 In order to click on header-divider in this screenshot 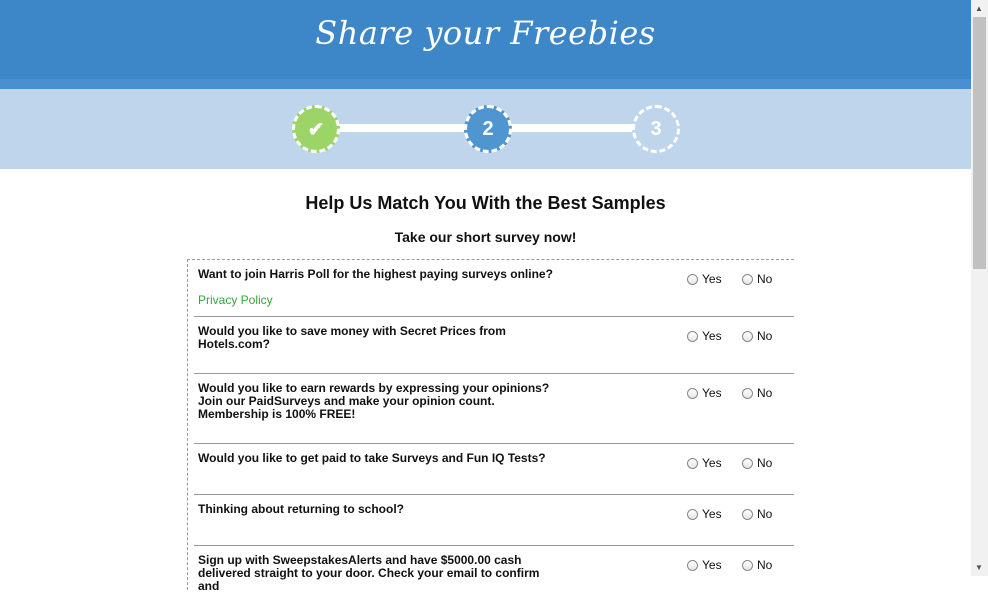, I will do `click(485, 84)`.